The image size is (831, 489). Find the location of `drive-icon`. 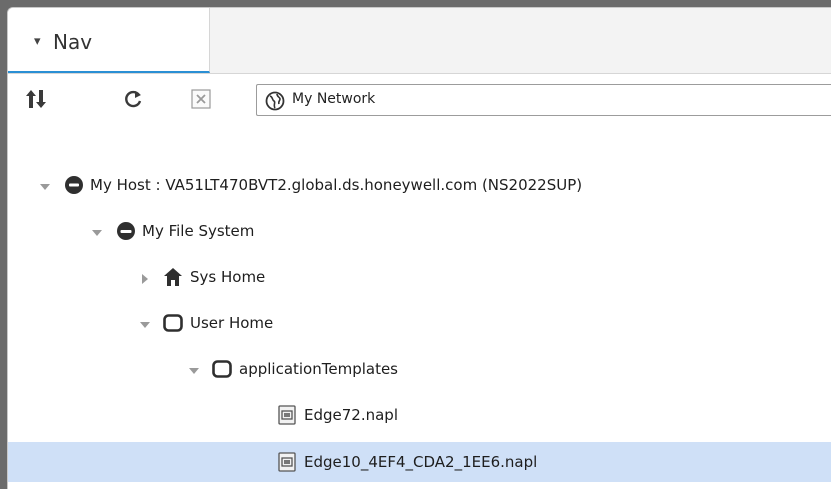

drive-icon is located at coordinates (126, 231).